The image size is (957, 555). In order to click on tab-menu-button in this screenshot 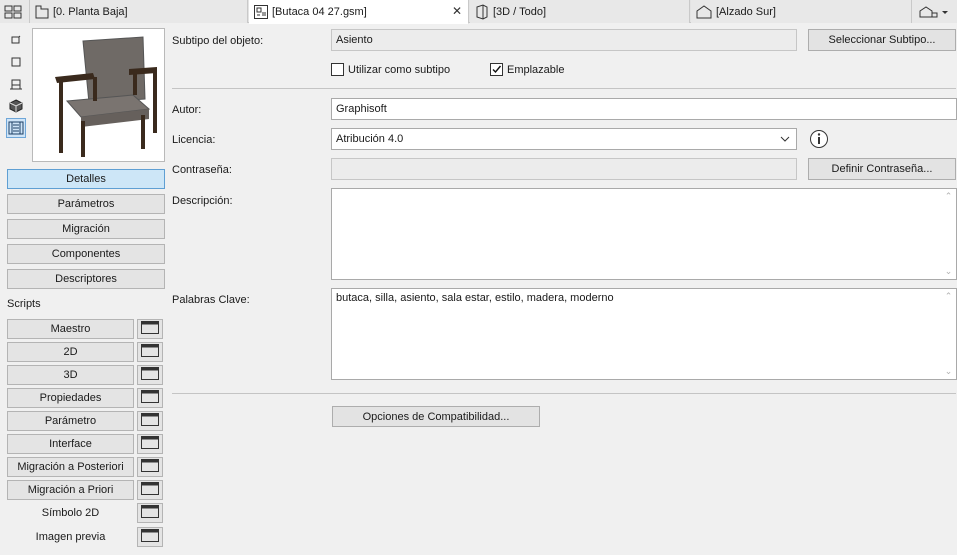, I will do `click(934, 11)`.